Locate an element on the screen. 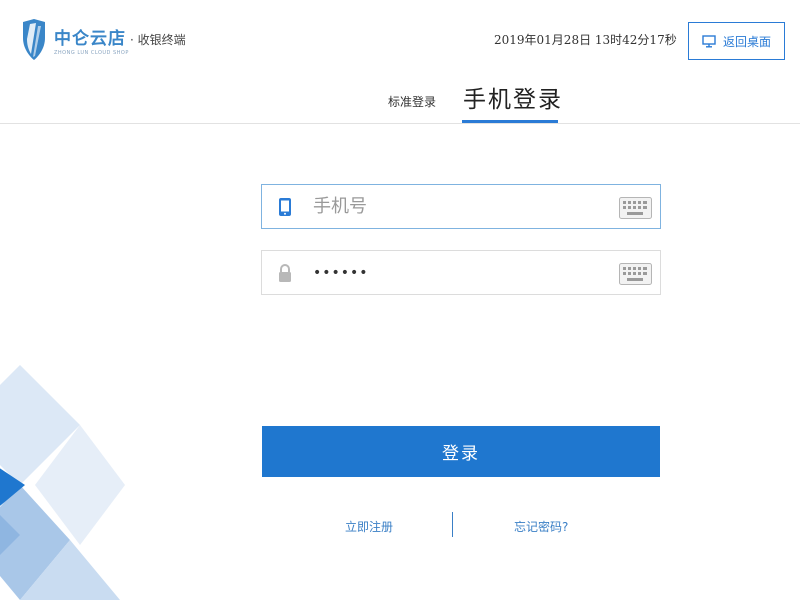 The width and height of the screenshot is (800, 600). password-input is located at coordinates (458, 272).